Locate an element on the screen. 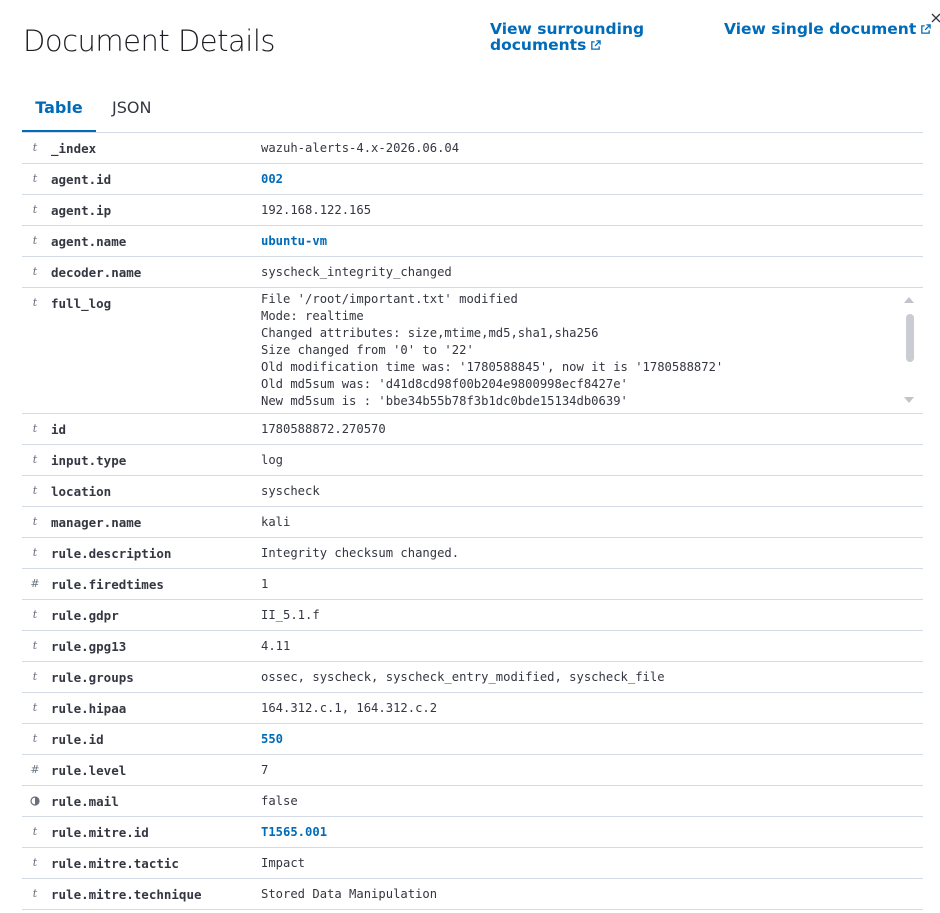 The height and width of the screenshot is (913, 940). tab-table: Table is located at coordinates (59, 111).